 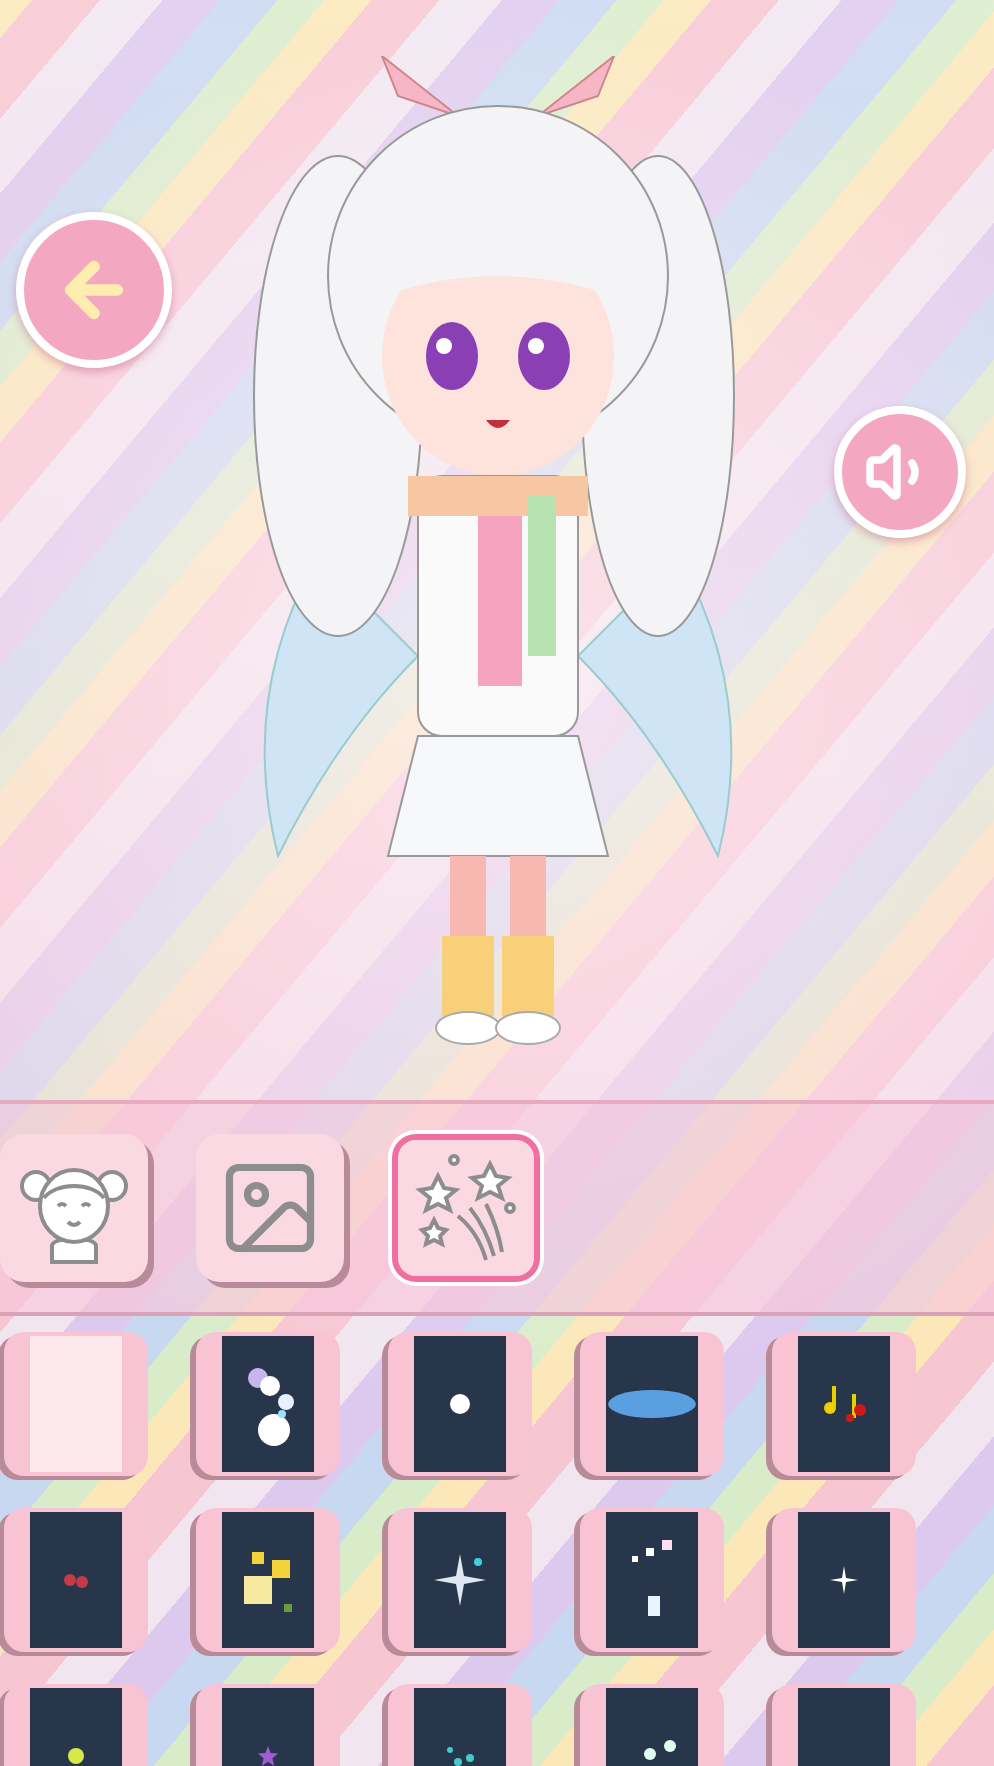 What do you see at coordinates (76, 1756) in the screenshot?
I see `dots-icon` at bounding box center [76, 1756].